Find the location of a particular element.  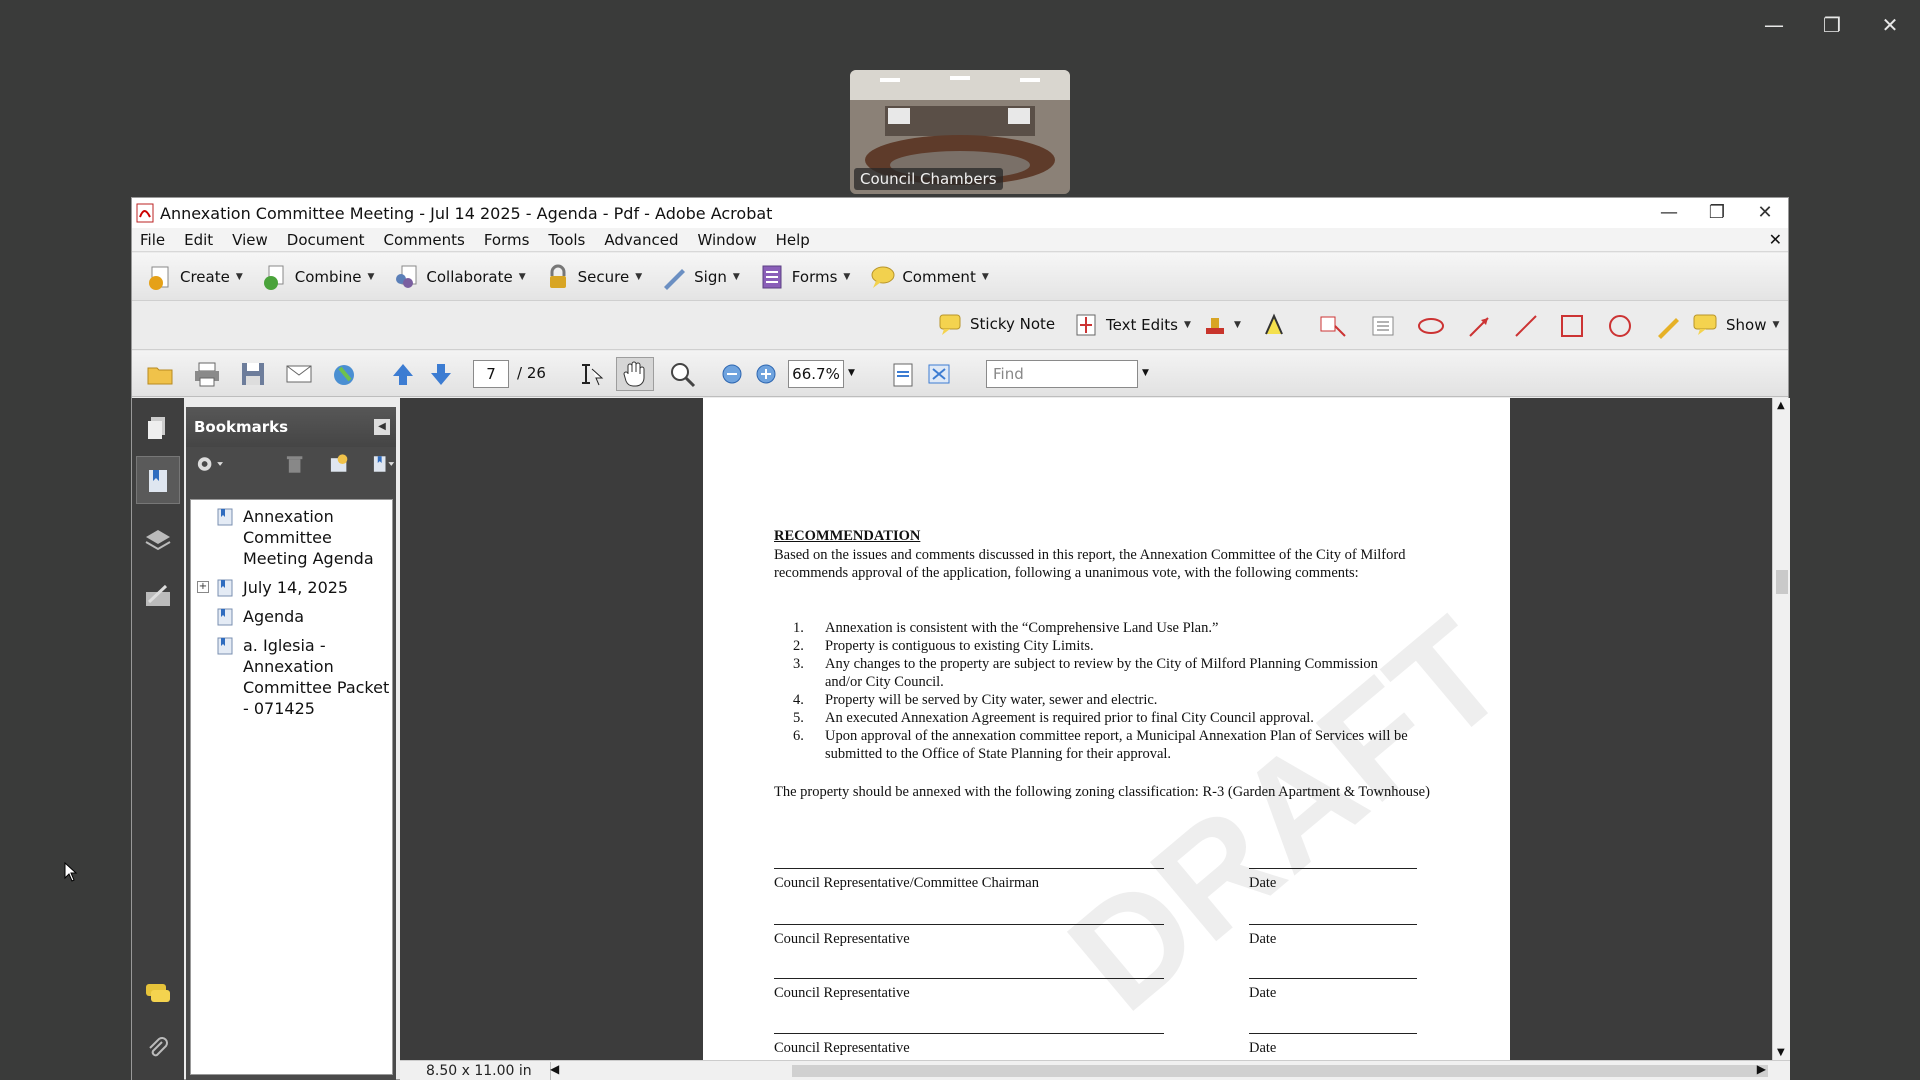

select-text-icon is located at coordinates (591, 374).